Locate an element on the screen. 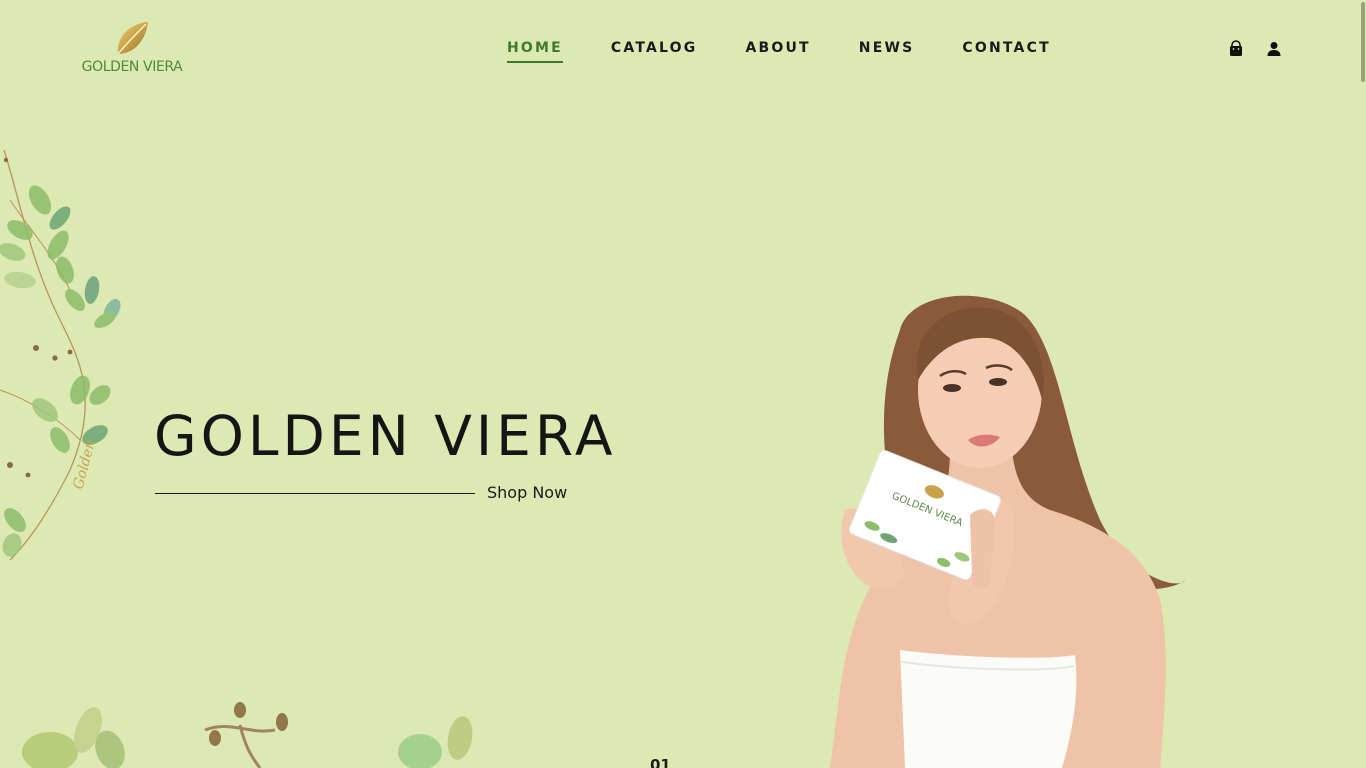 The height and width of the screenshot is (768, 1366). brand-logo: GOLDEN VIERA is located at coordinates (132, 49).